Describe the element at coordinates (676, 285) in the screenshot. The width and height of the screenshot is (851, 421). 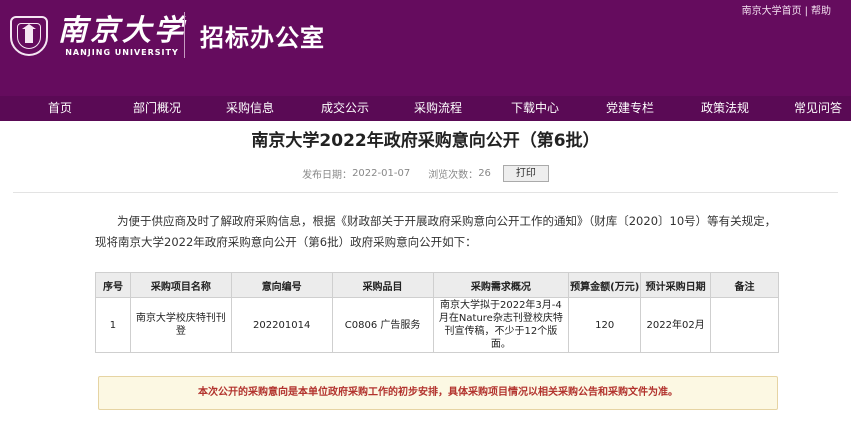
I see `col-date: 预计采购日期` at that location.